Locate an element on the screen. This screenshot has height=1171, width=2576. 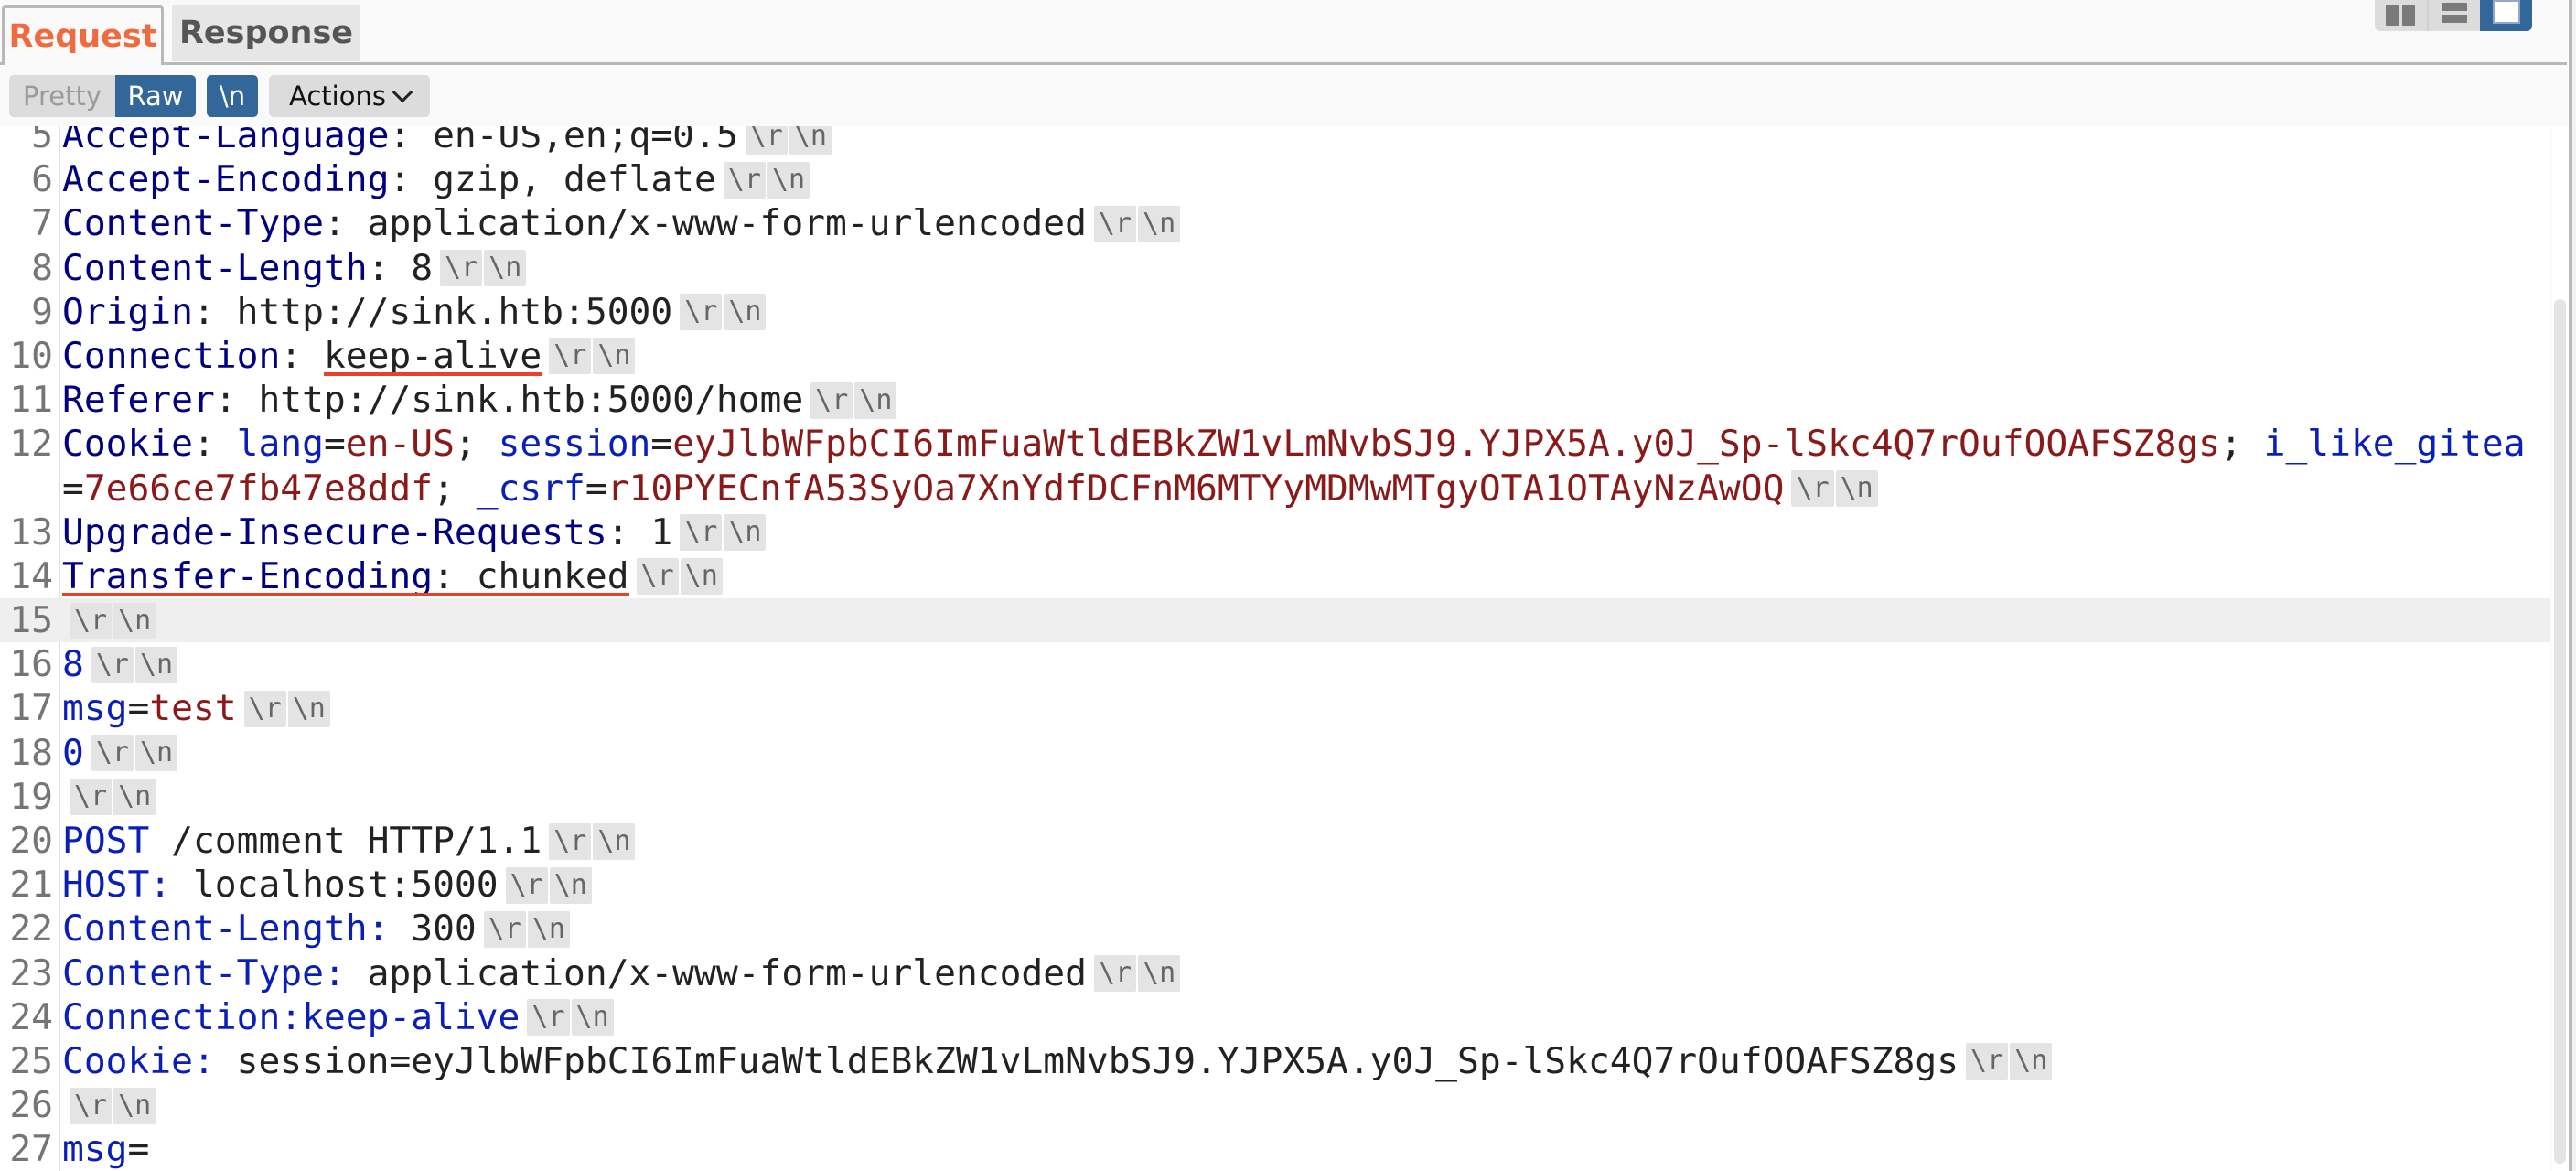
line-content: Content-Length: 300 \r \n is located at coordinates (316, 929).